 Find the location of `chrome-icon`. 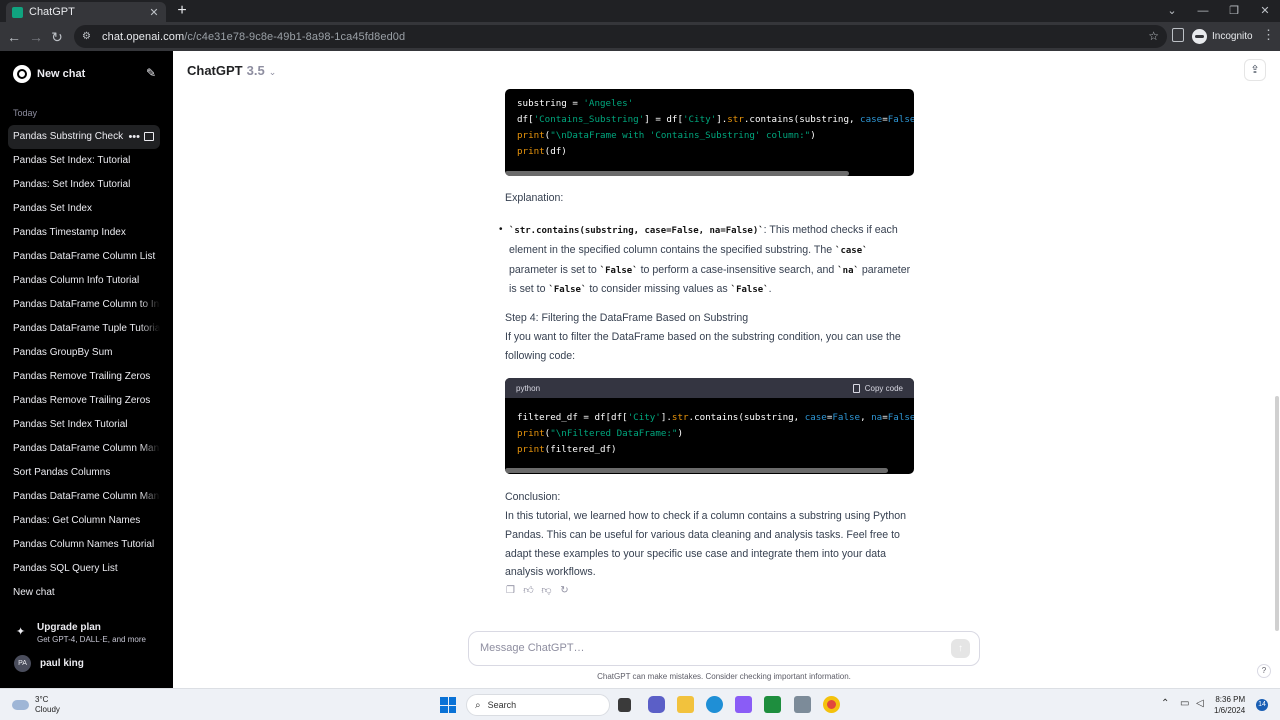

chrome-icon is located at coordinates (831, 704).